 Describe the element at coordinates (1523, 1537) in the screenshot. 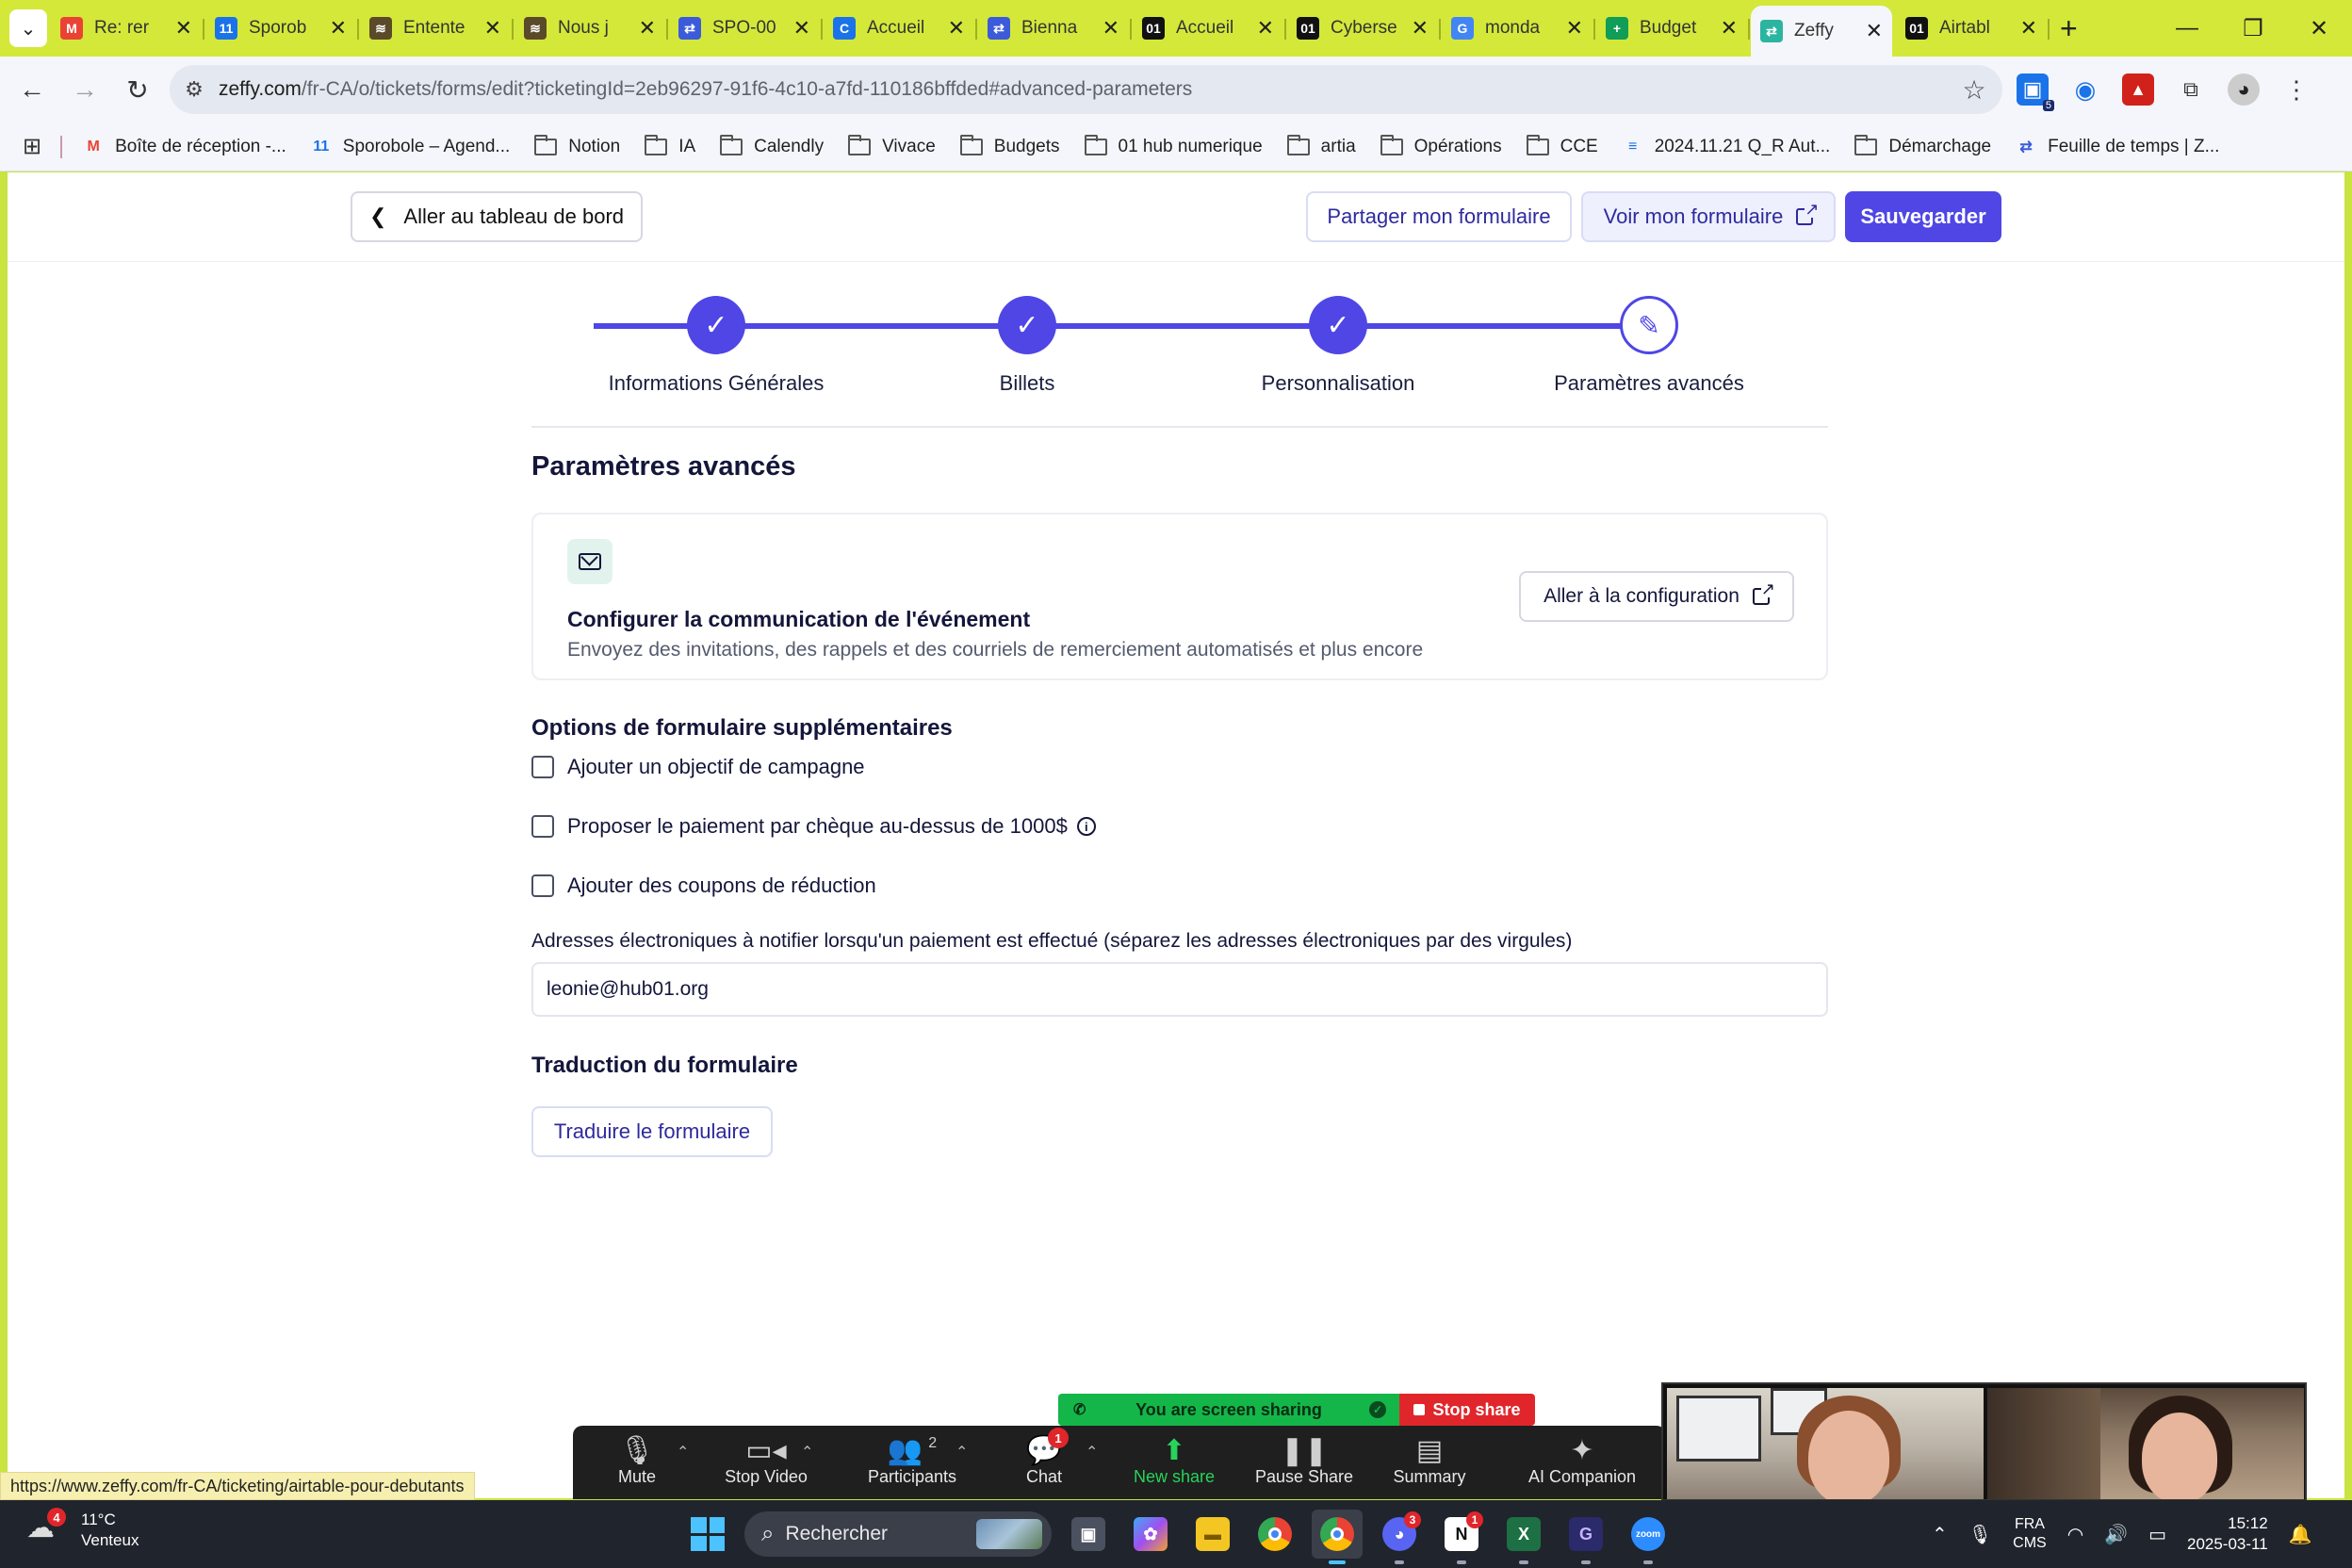

I see `excel-icon: X` at that location.